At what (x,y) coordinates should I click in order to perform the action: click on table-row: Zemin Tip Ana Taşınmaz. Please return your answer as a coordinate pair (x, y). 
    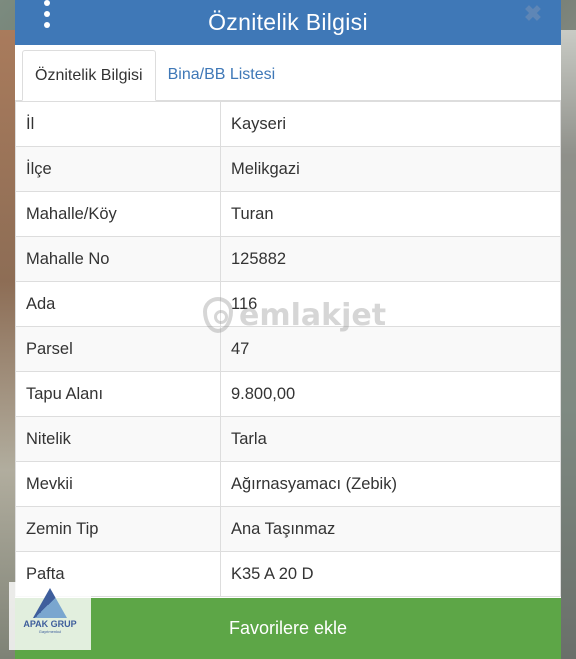
    Looking at the image, I should click on (288, 529).